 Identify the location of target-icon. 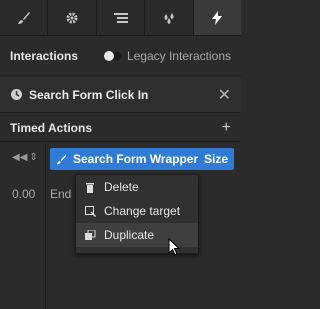
(90, 211).